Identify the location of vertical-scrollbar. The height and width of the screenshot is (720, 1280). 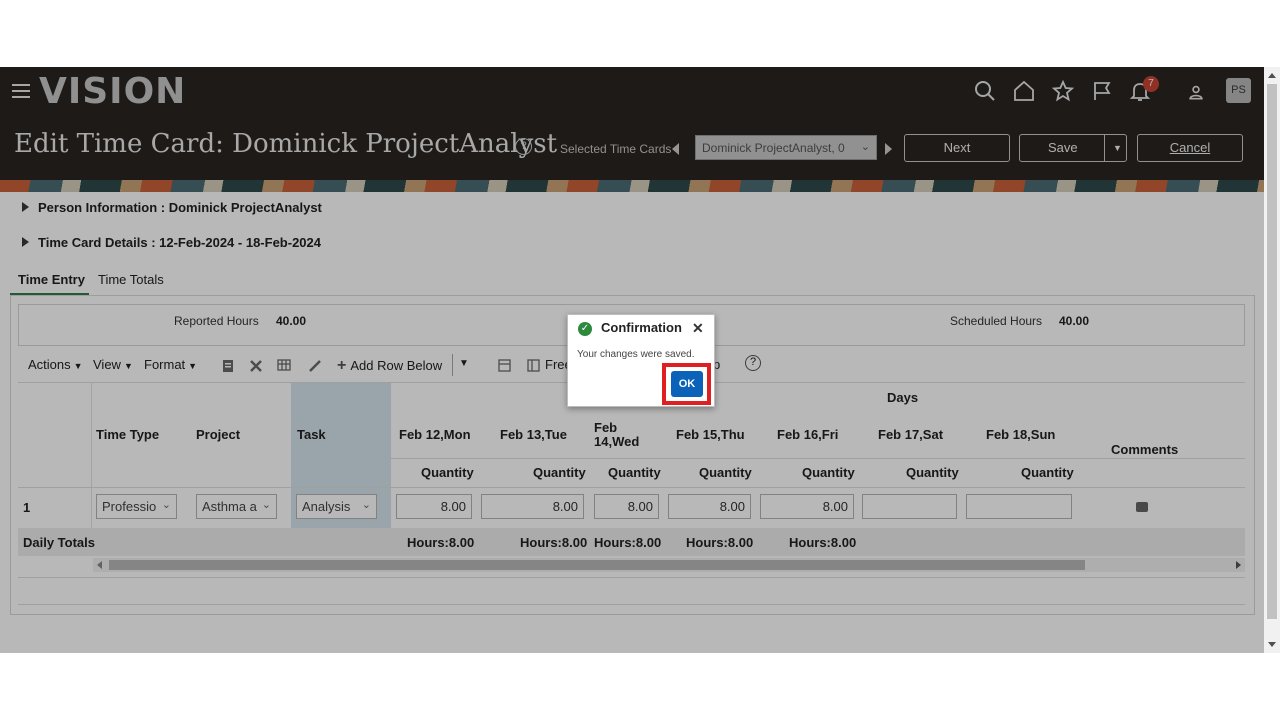
(1272, 360).